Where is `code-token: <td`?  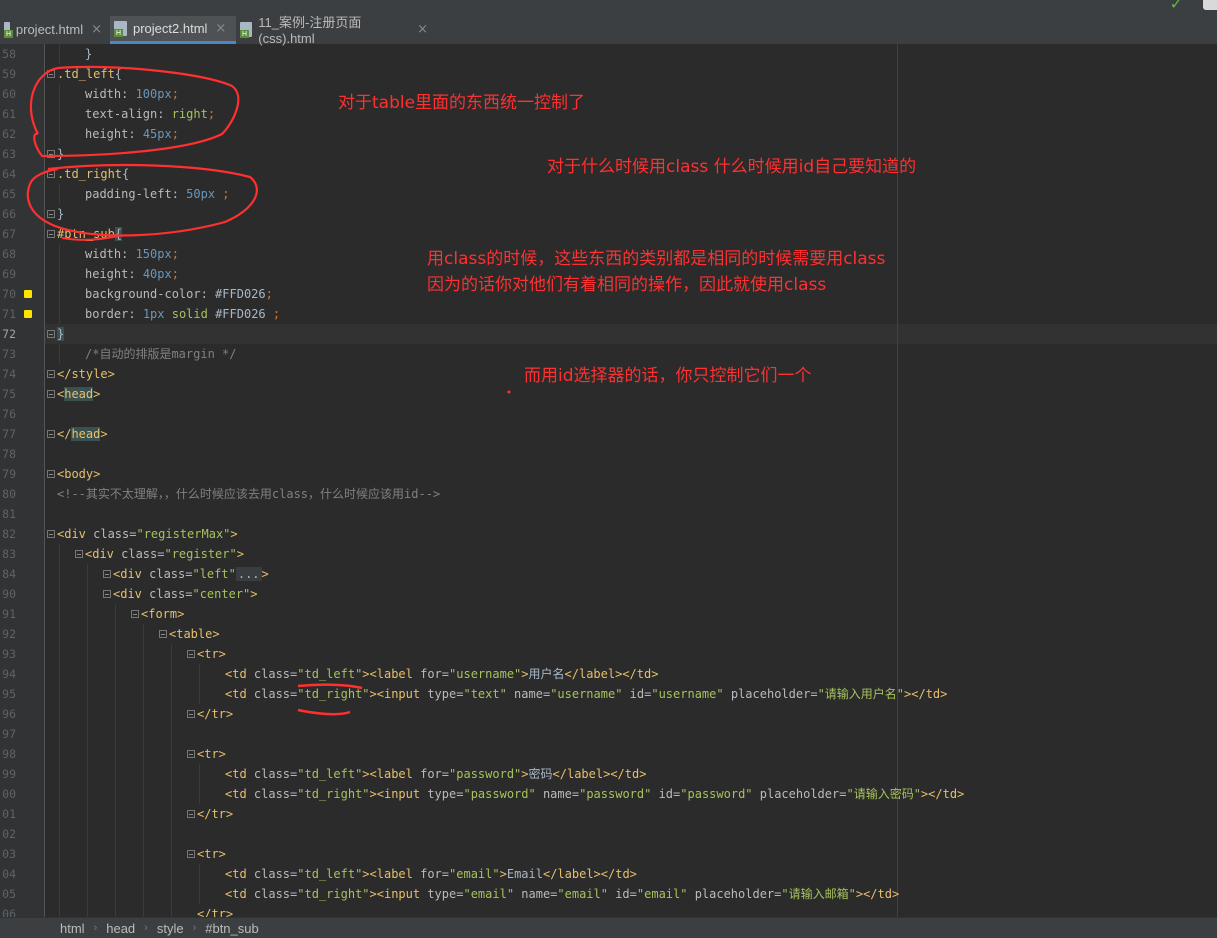
code-token: <td is located at coordinates (239, 774).